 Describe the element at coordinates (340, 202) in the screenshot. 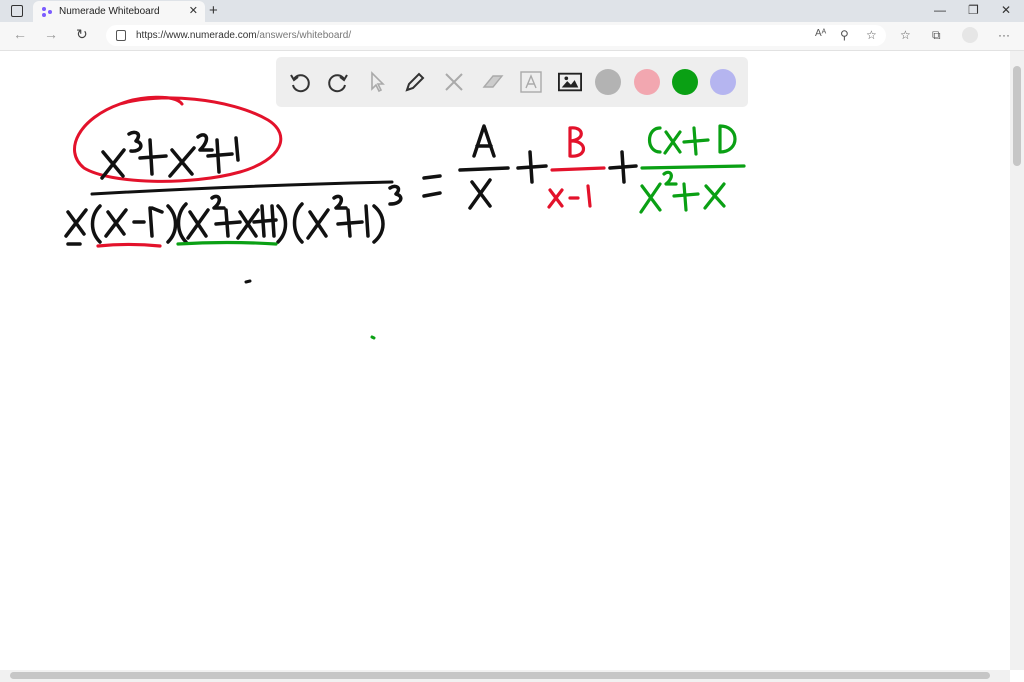

I see `ink-den-sup2b` at that location.